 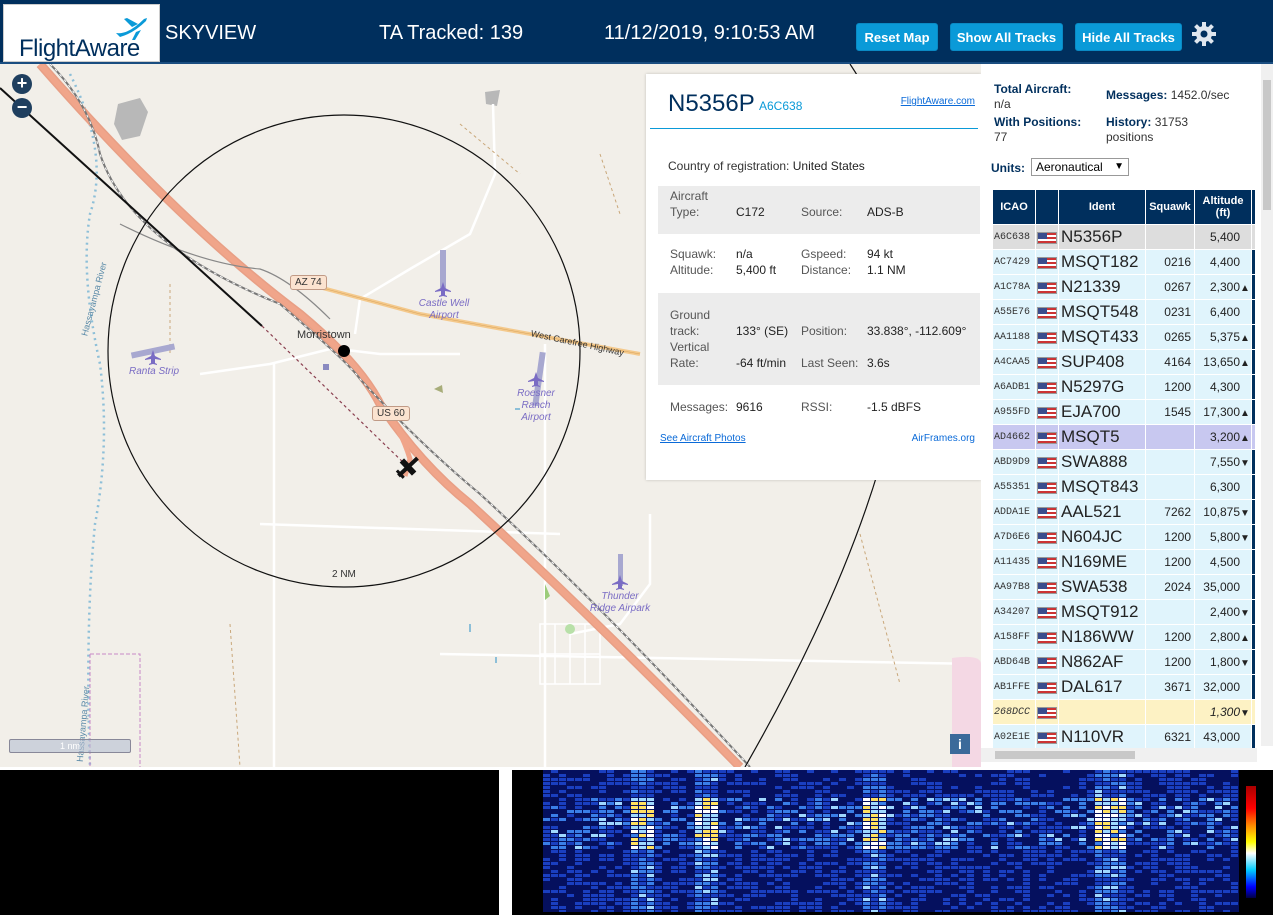 I want to click on table-row: 268DCC 1,300▼, so click(x=1124, y=712).